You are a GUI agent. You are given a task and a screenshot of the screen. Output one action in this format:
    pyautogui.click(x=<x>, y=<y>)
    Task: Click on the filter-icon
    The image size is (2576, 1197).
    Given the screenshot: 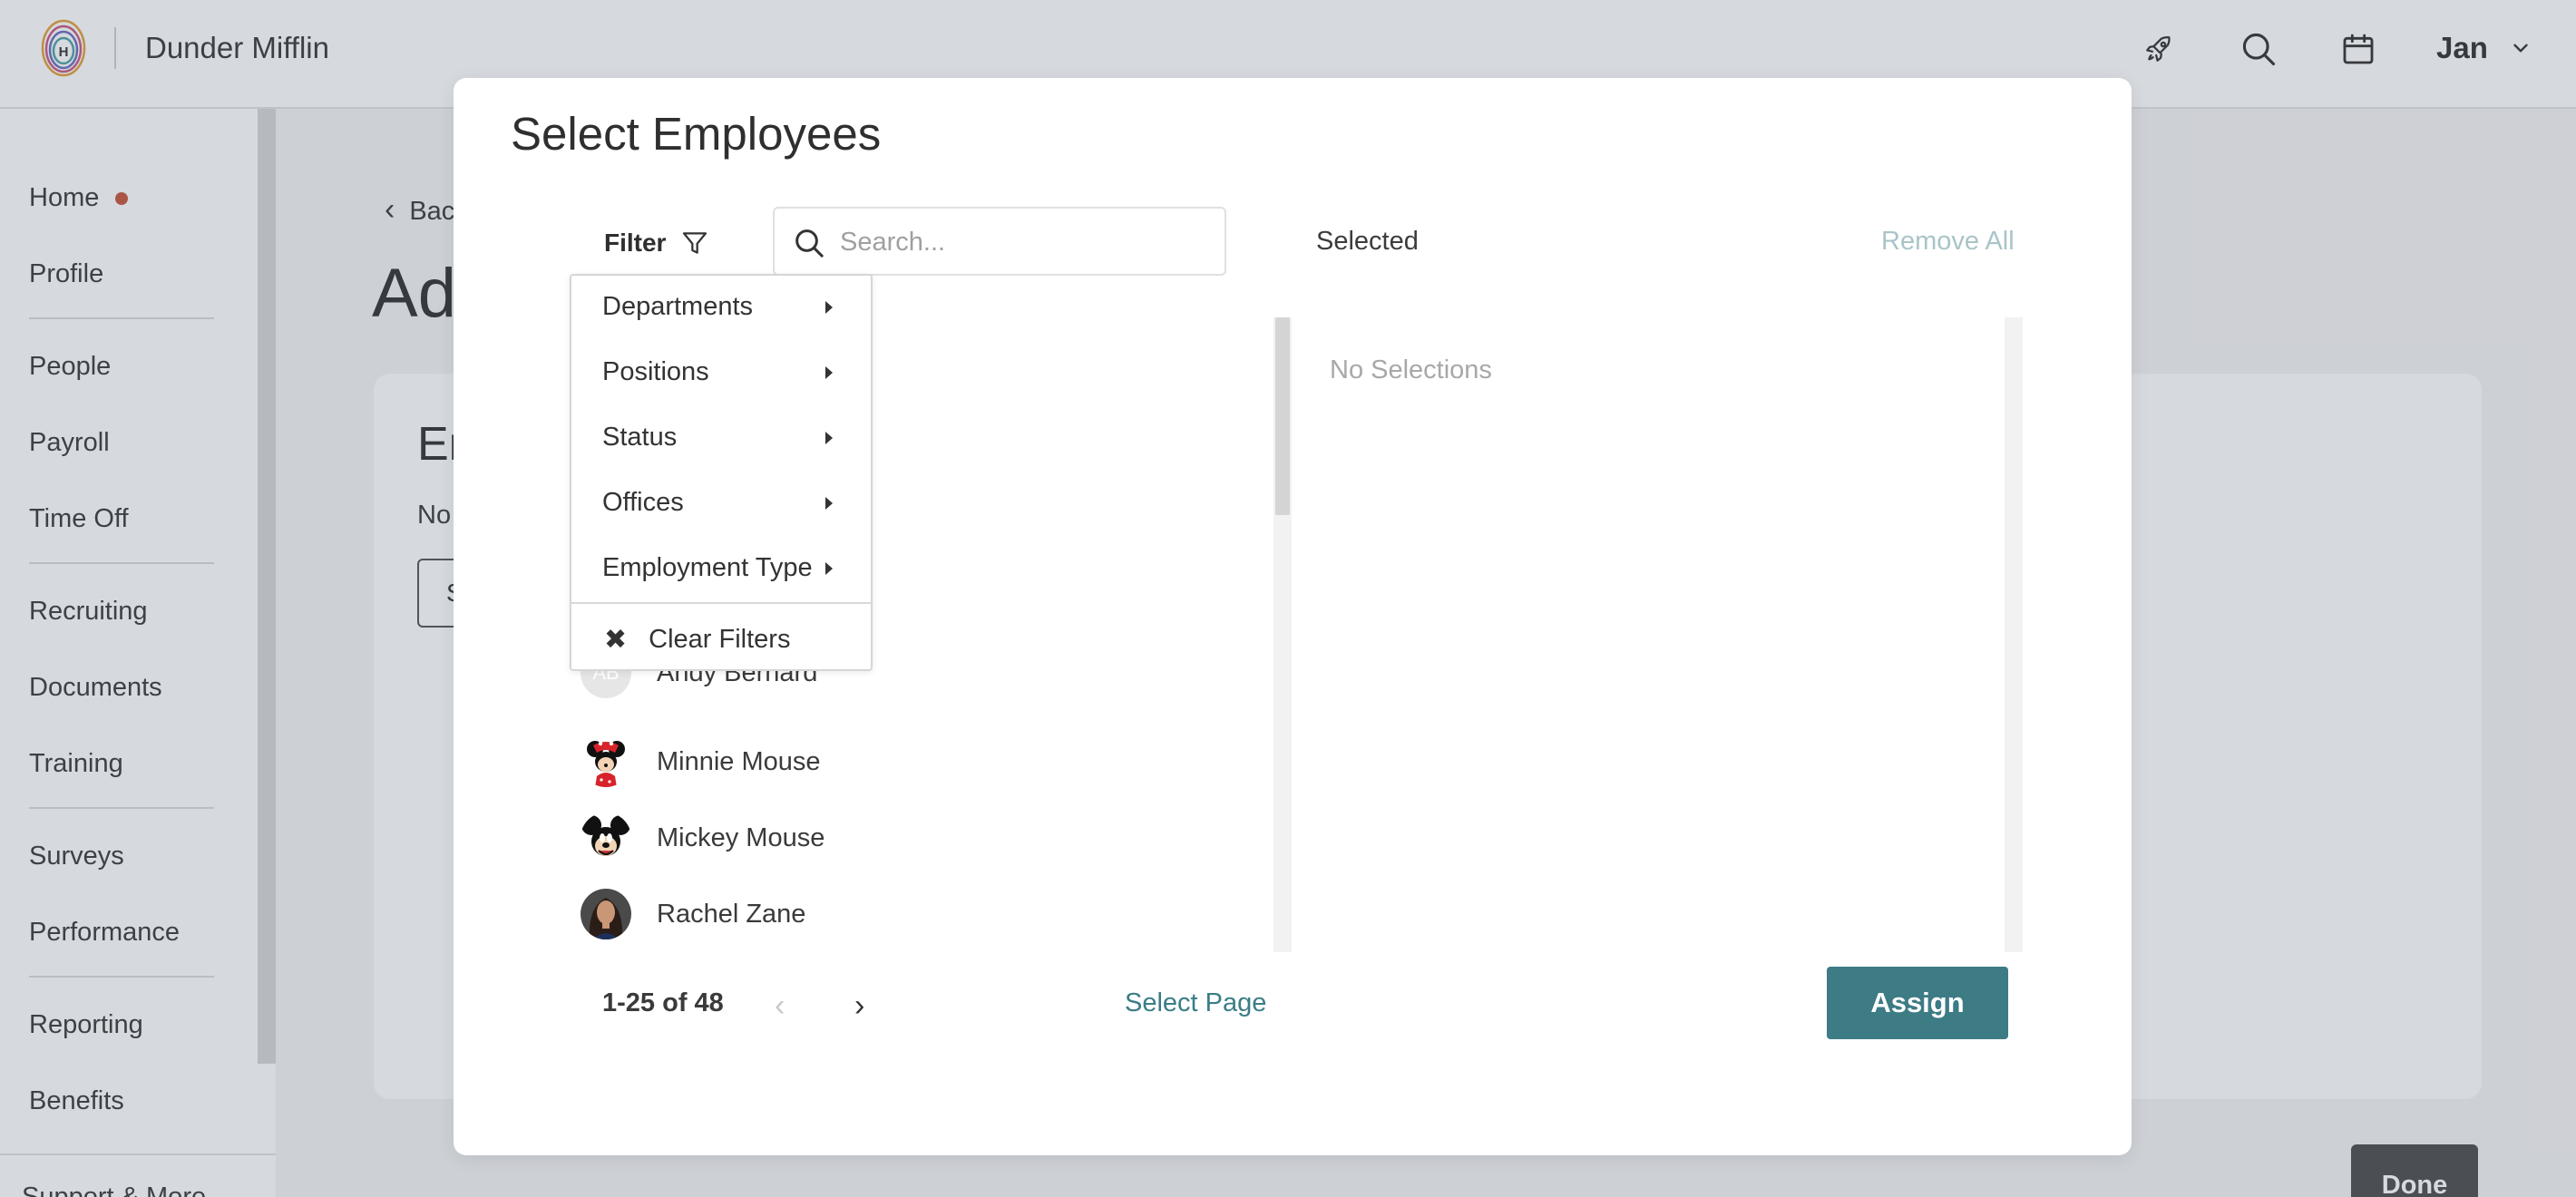 What is the action you would take?
    pyautogui.click(x=695, y=243)
    